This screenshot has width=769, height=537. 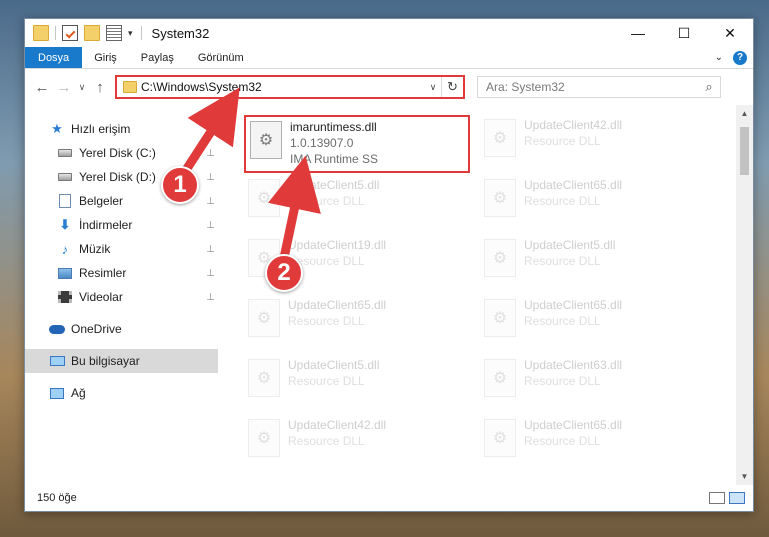 What do you see at coordinates (57, 393) in the screenshot?
I see `network-icon` at bounding box center [57, 393].